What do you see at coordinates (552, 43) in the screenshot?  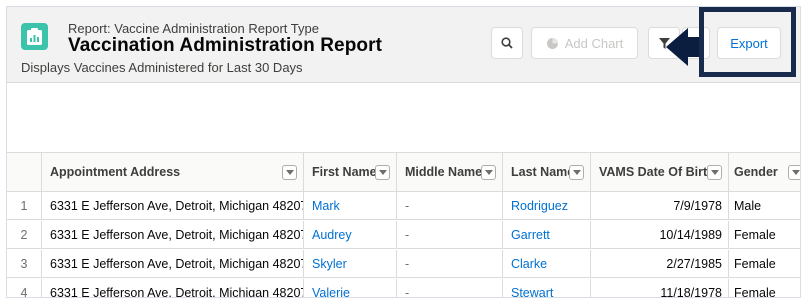 I see `chart-icon` at bounding box center [552, 43].